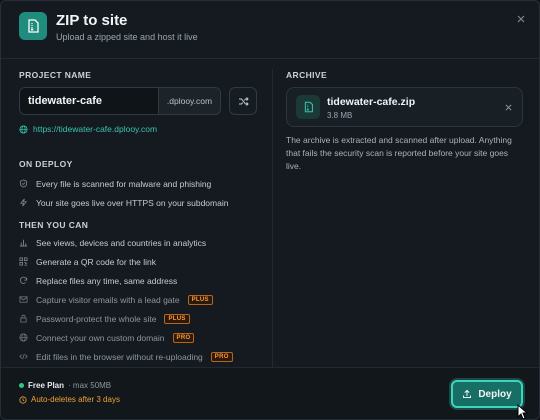  Describe the element at coordinates (100, 337) in the screenshot. I see `feature-item-label: Connect your own custom domain` at that location.